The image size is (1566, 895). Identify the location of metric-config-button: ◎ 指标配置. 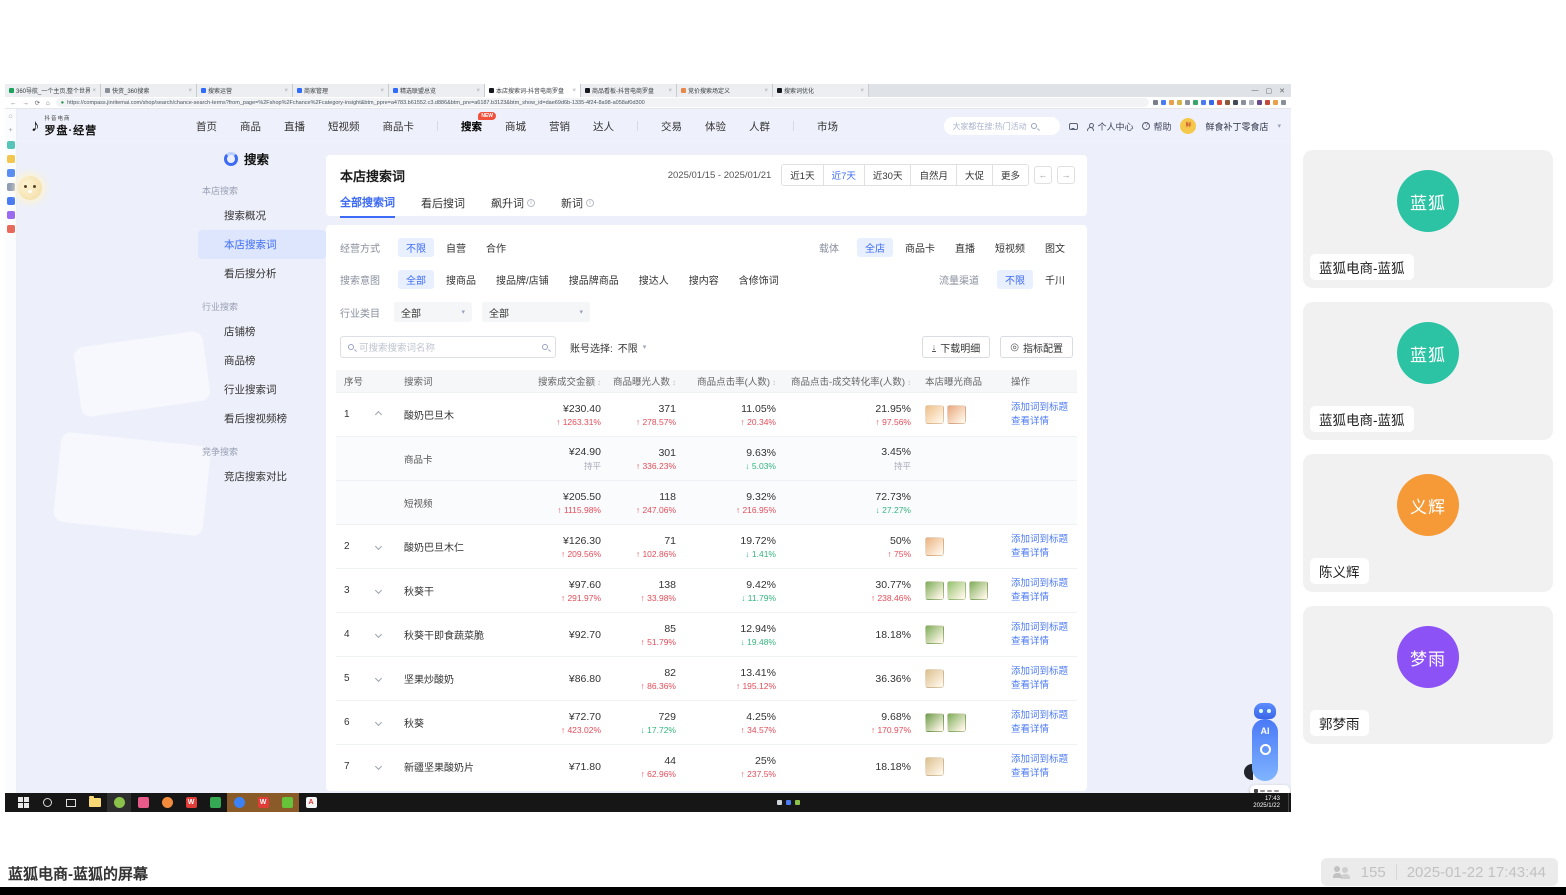
(1036, 347).